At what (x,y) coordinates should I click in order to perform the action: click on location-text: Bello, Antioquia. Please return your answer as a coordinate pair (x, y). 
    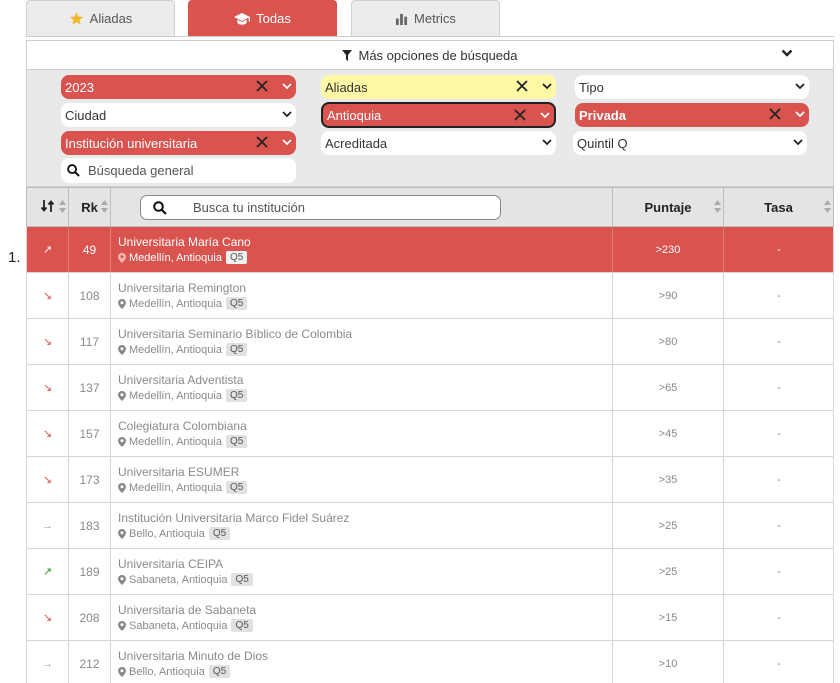
    Looking at the image, I should click on (167, 533).